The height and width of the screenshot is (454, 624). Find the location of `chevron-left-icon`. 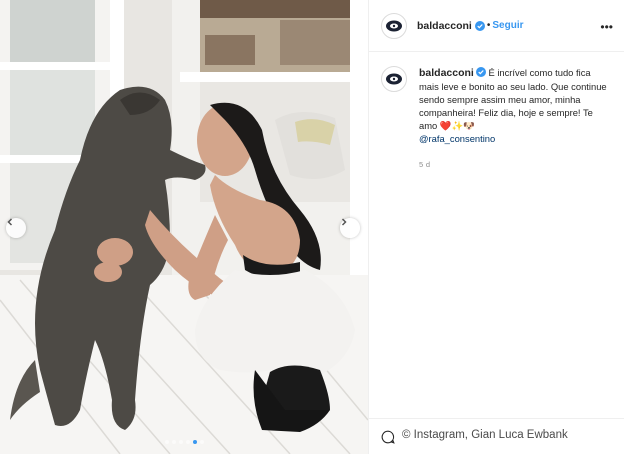

chevron-left-icon is located at coordinates (10, 222).